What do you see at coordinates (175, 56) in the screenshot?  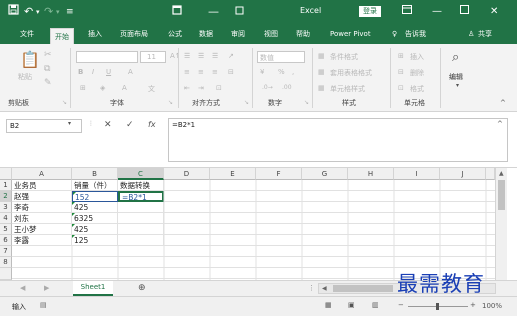 I see `increase-font-icon: A↑` at bounding box center [175, 56].